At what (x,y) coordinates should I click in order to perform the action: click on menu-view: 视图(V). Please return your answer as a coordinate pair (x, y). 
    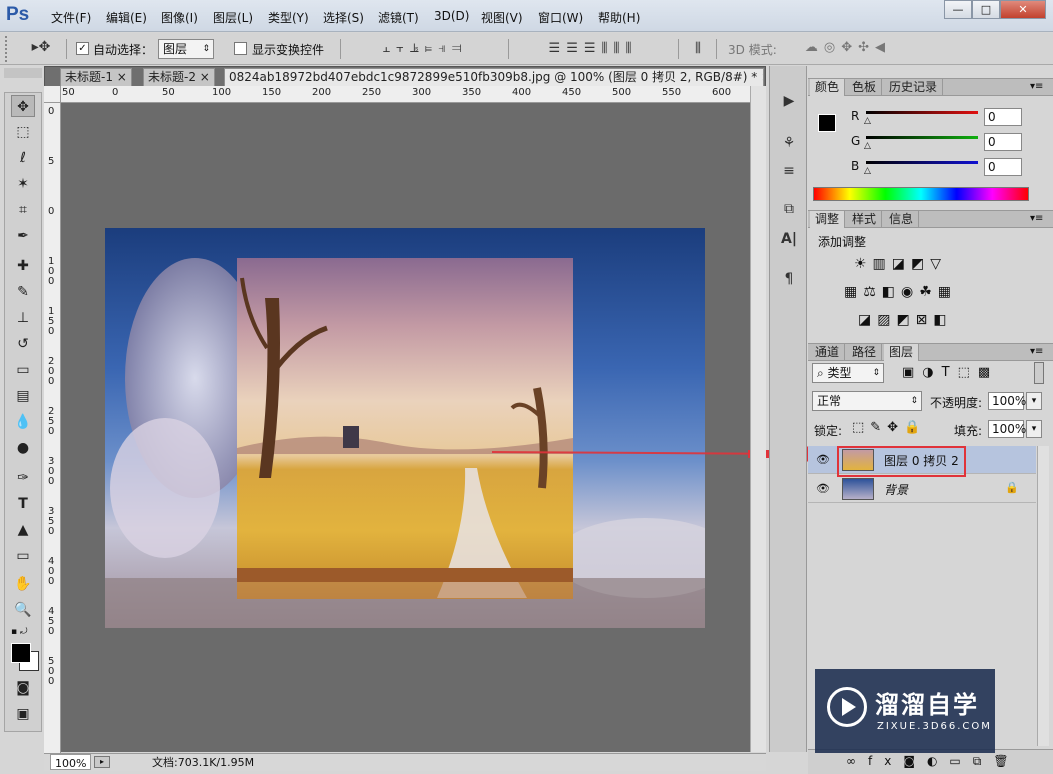
    Looking at the image, I should click on (502, 17).